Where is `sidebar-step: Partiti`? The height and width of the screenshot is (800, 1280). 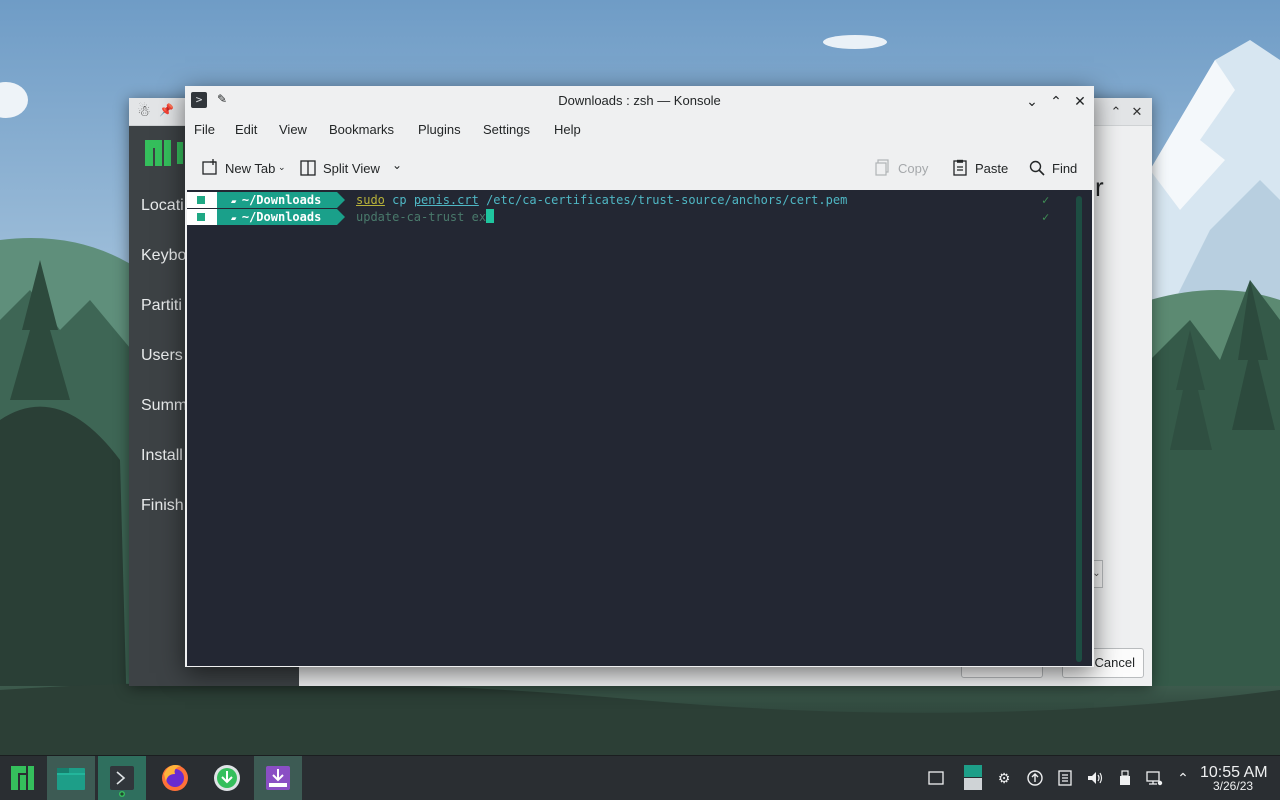 sidebar-step: Partiti is located at coordinates (161, 305).